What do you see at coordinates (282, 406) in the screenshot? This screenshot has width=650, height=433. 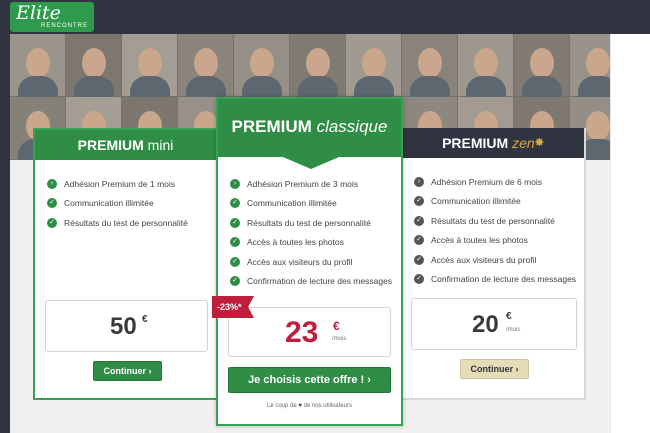 I see `note-text-before: Le coup de` at bounding box center [282, 406].